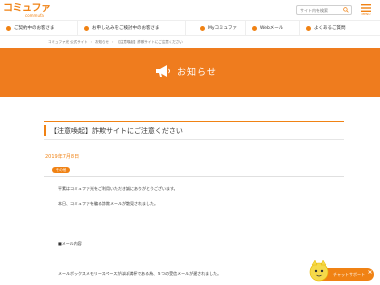 The width and height of the screenshot is (380, 285). Describe the element at coordinates (190, 10) in the screenshot. I see `header: コミュファ commufa MENU` at that location.